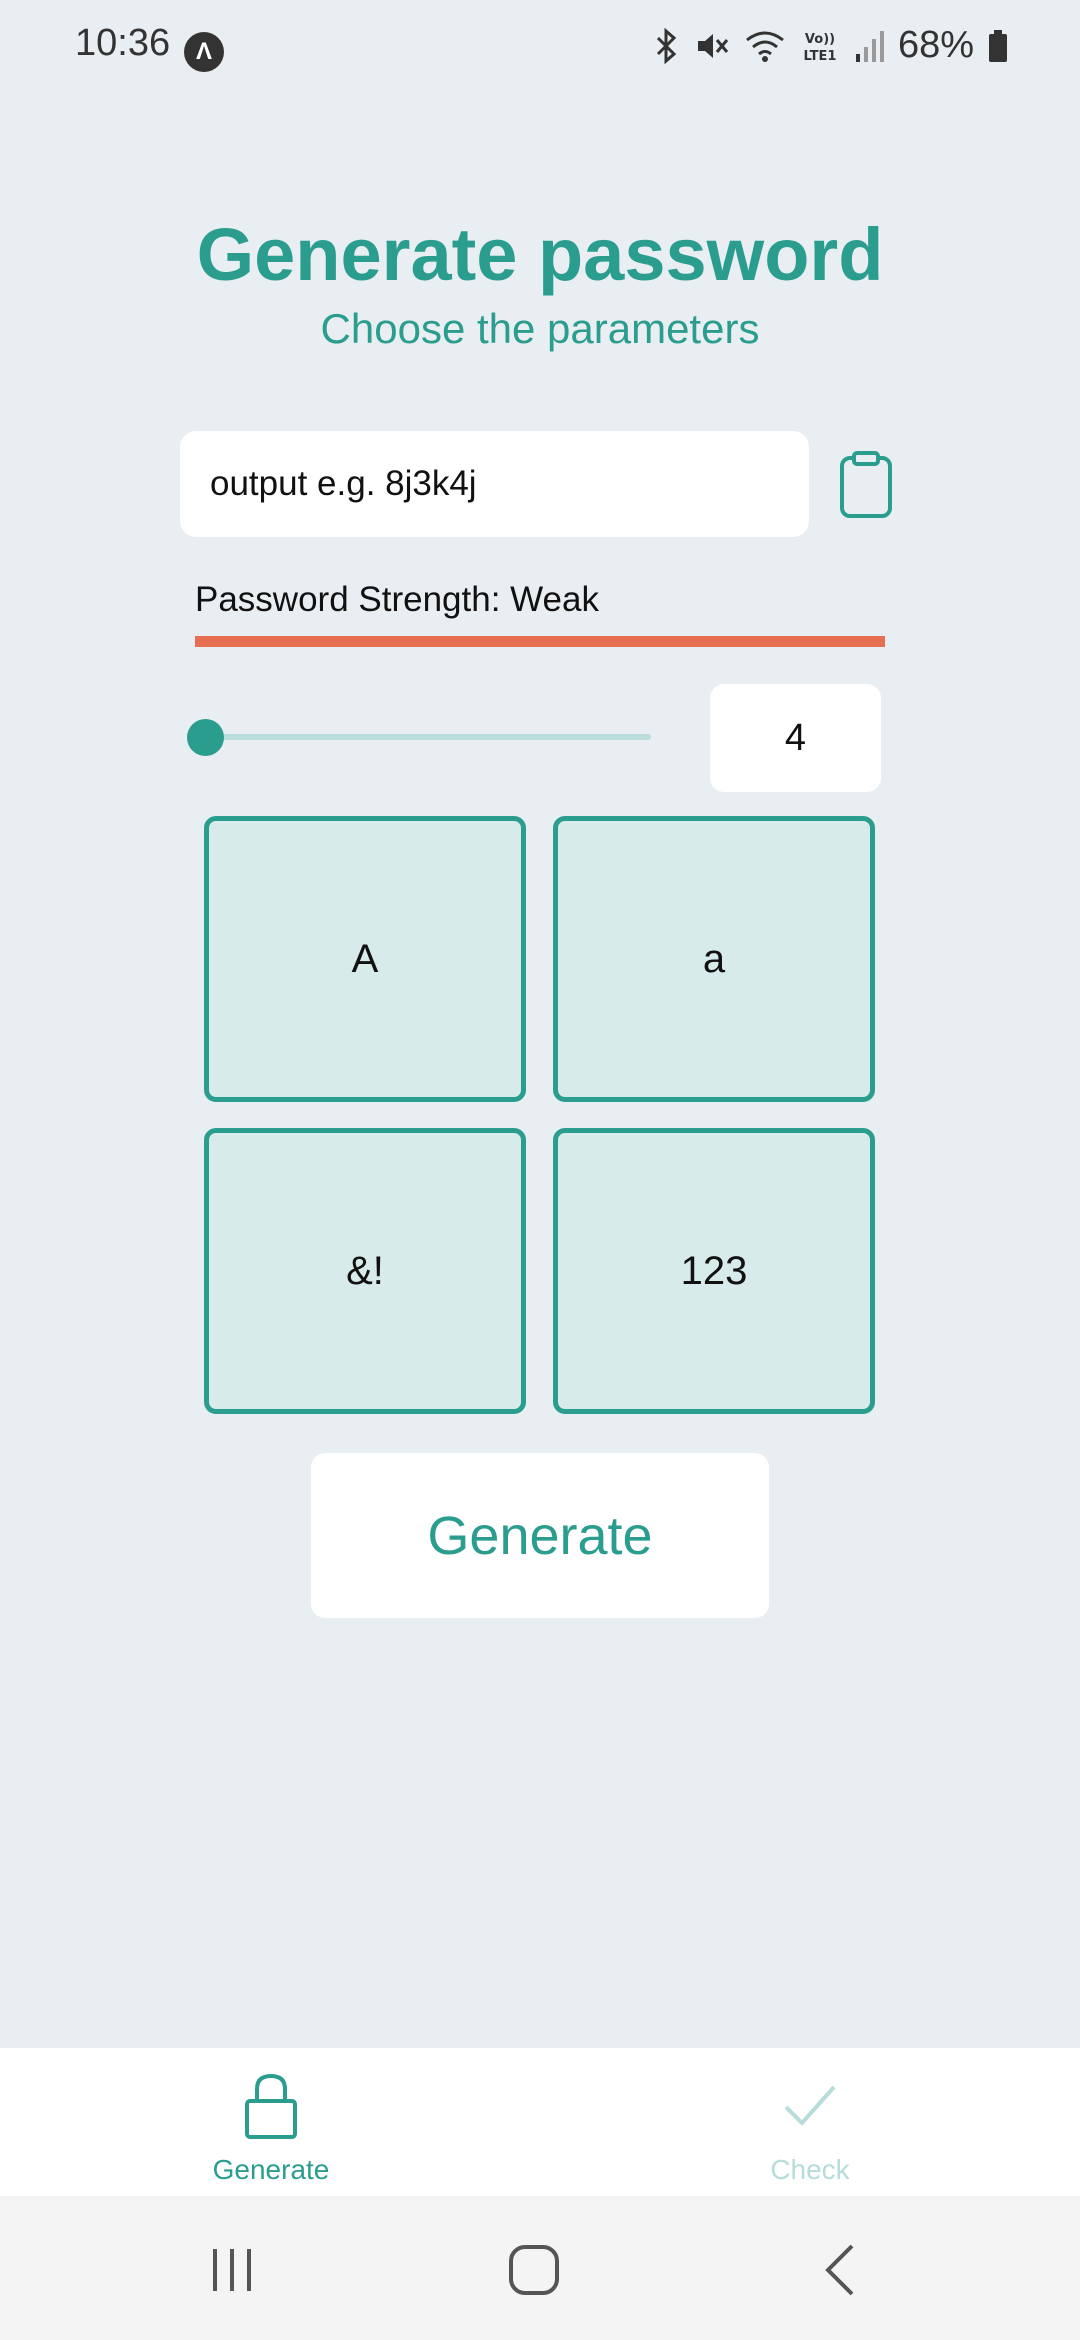  I want to click on password-strength-bar, so click(540, 641).